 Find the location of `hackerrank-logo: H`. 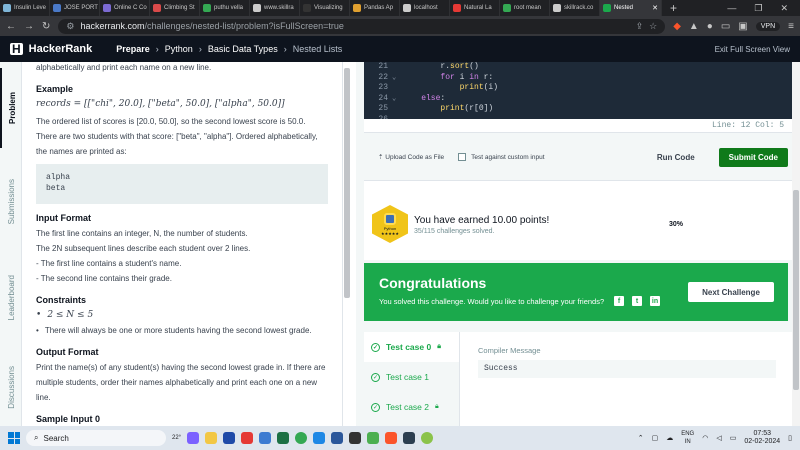

hackerrank-logo: H is located at coordinates (16, 49).